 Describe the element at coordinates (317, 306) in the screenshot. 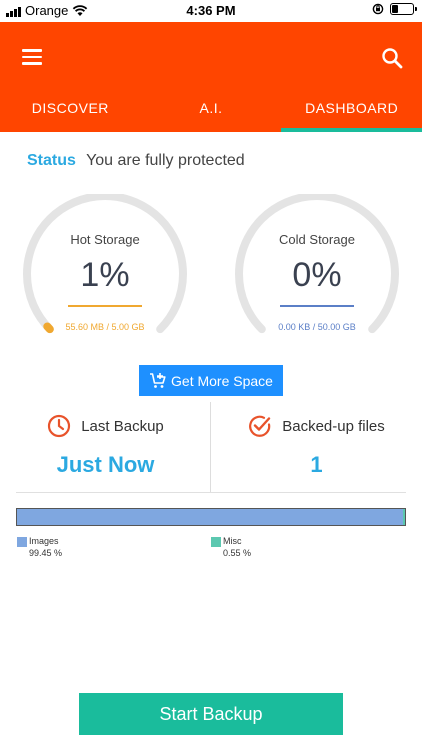

I see `cold-storage-underline` at that location.